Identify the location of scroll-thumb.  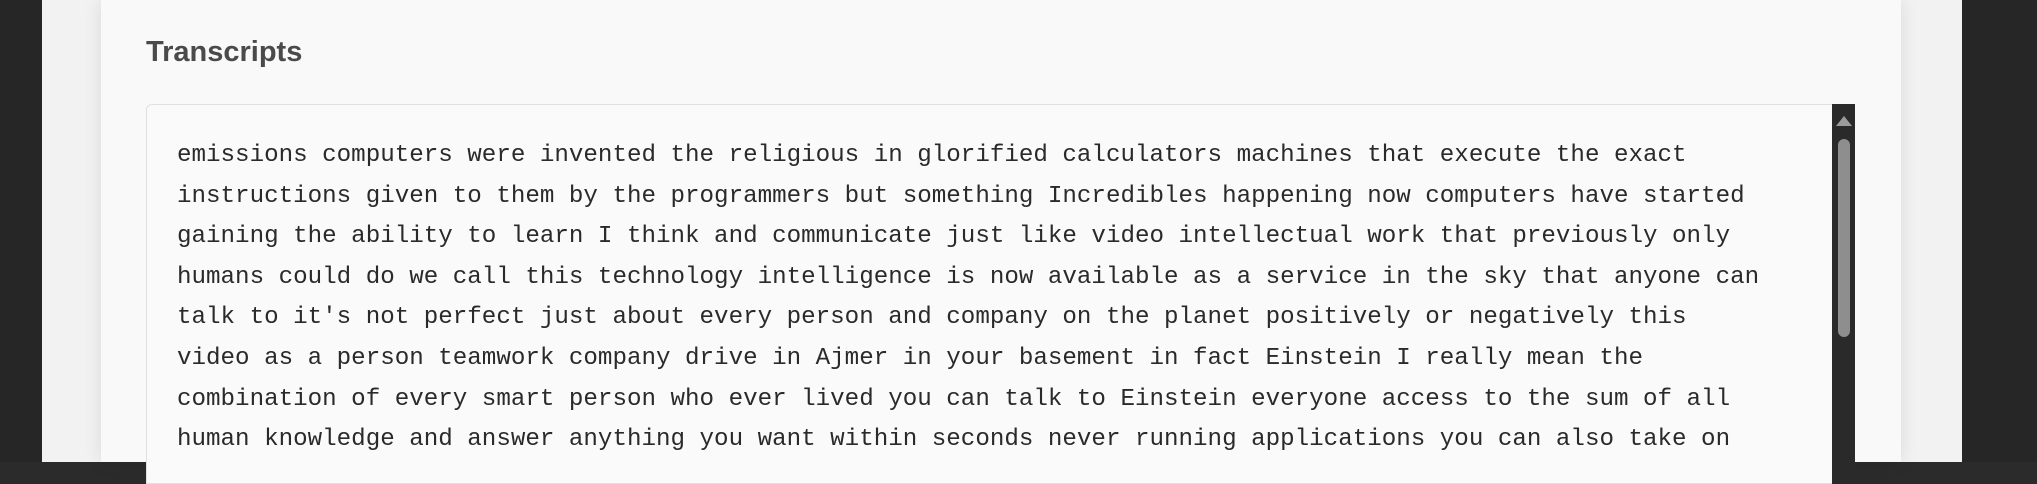
(1844, 238).